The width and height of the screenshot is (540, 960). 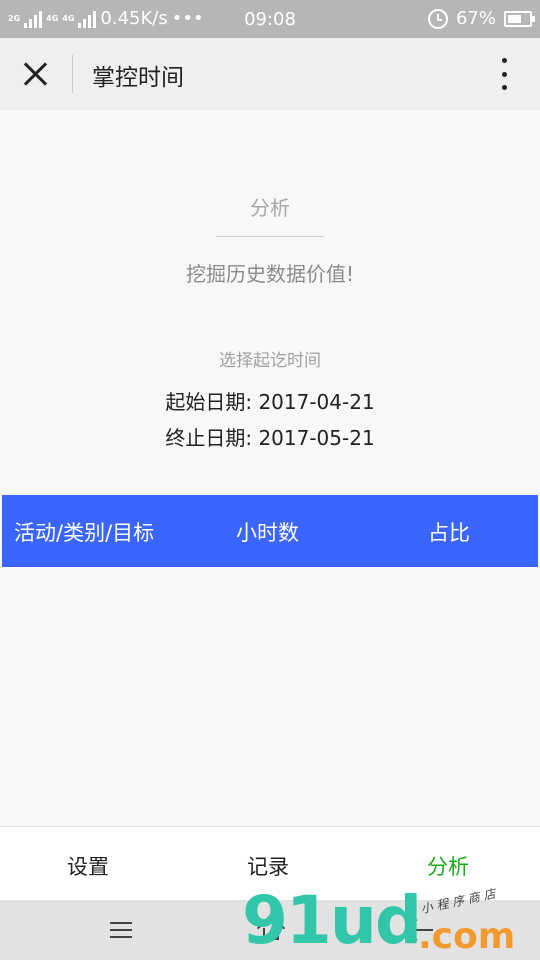 I want to click on start-date-label: 起始日期:, so click(x=212, y=402).